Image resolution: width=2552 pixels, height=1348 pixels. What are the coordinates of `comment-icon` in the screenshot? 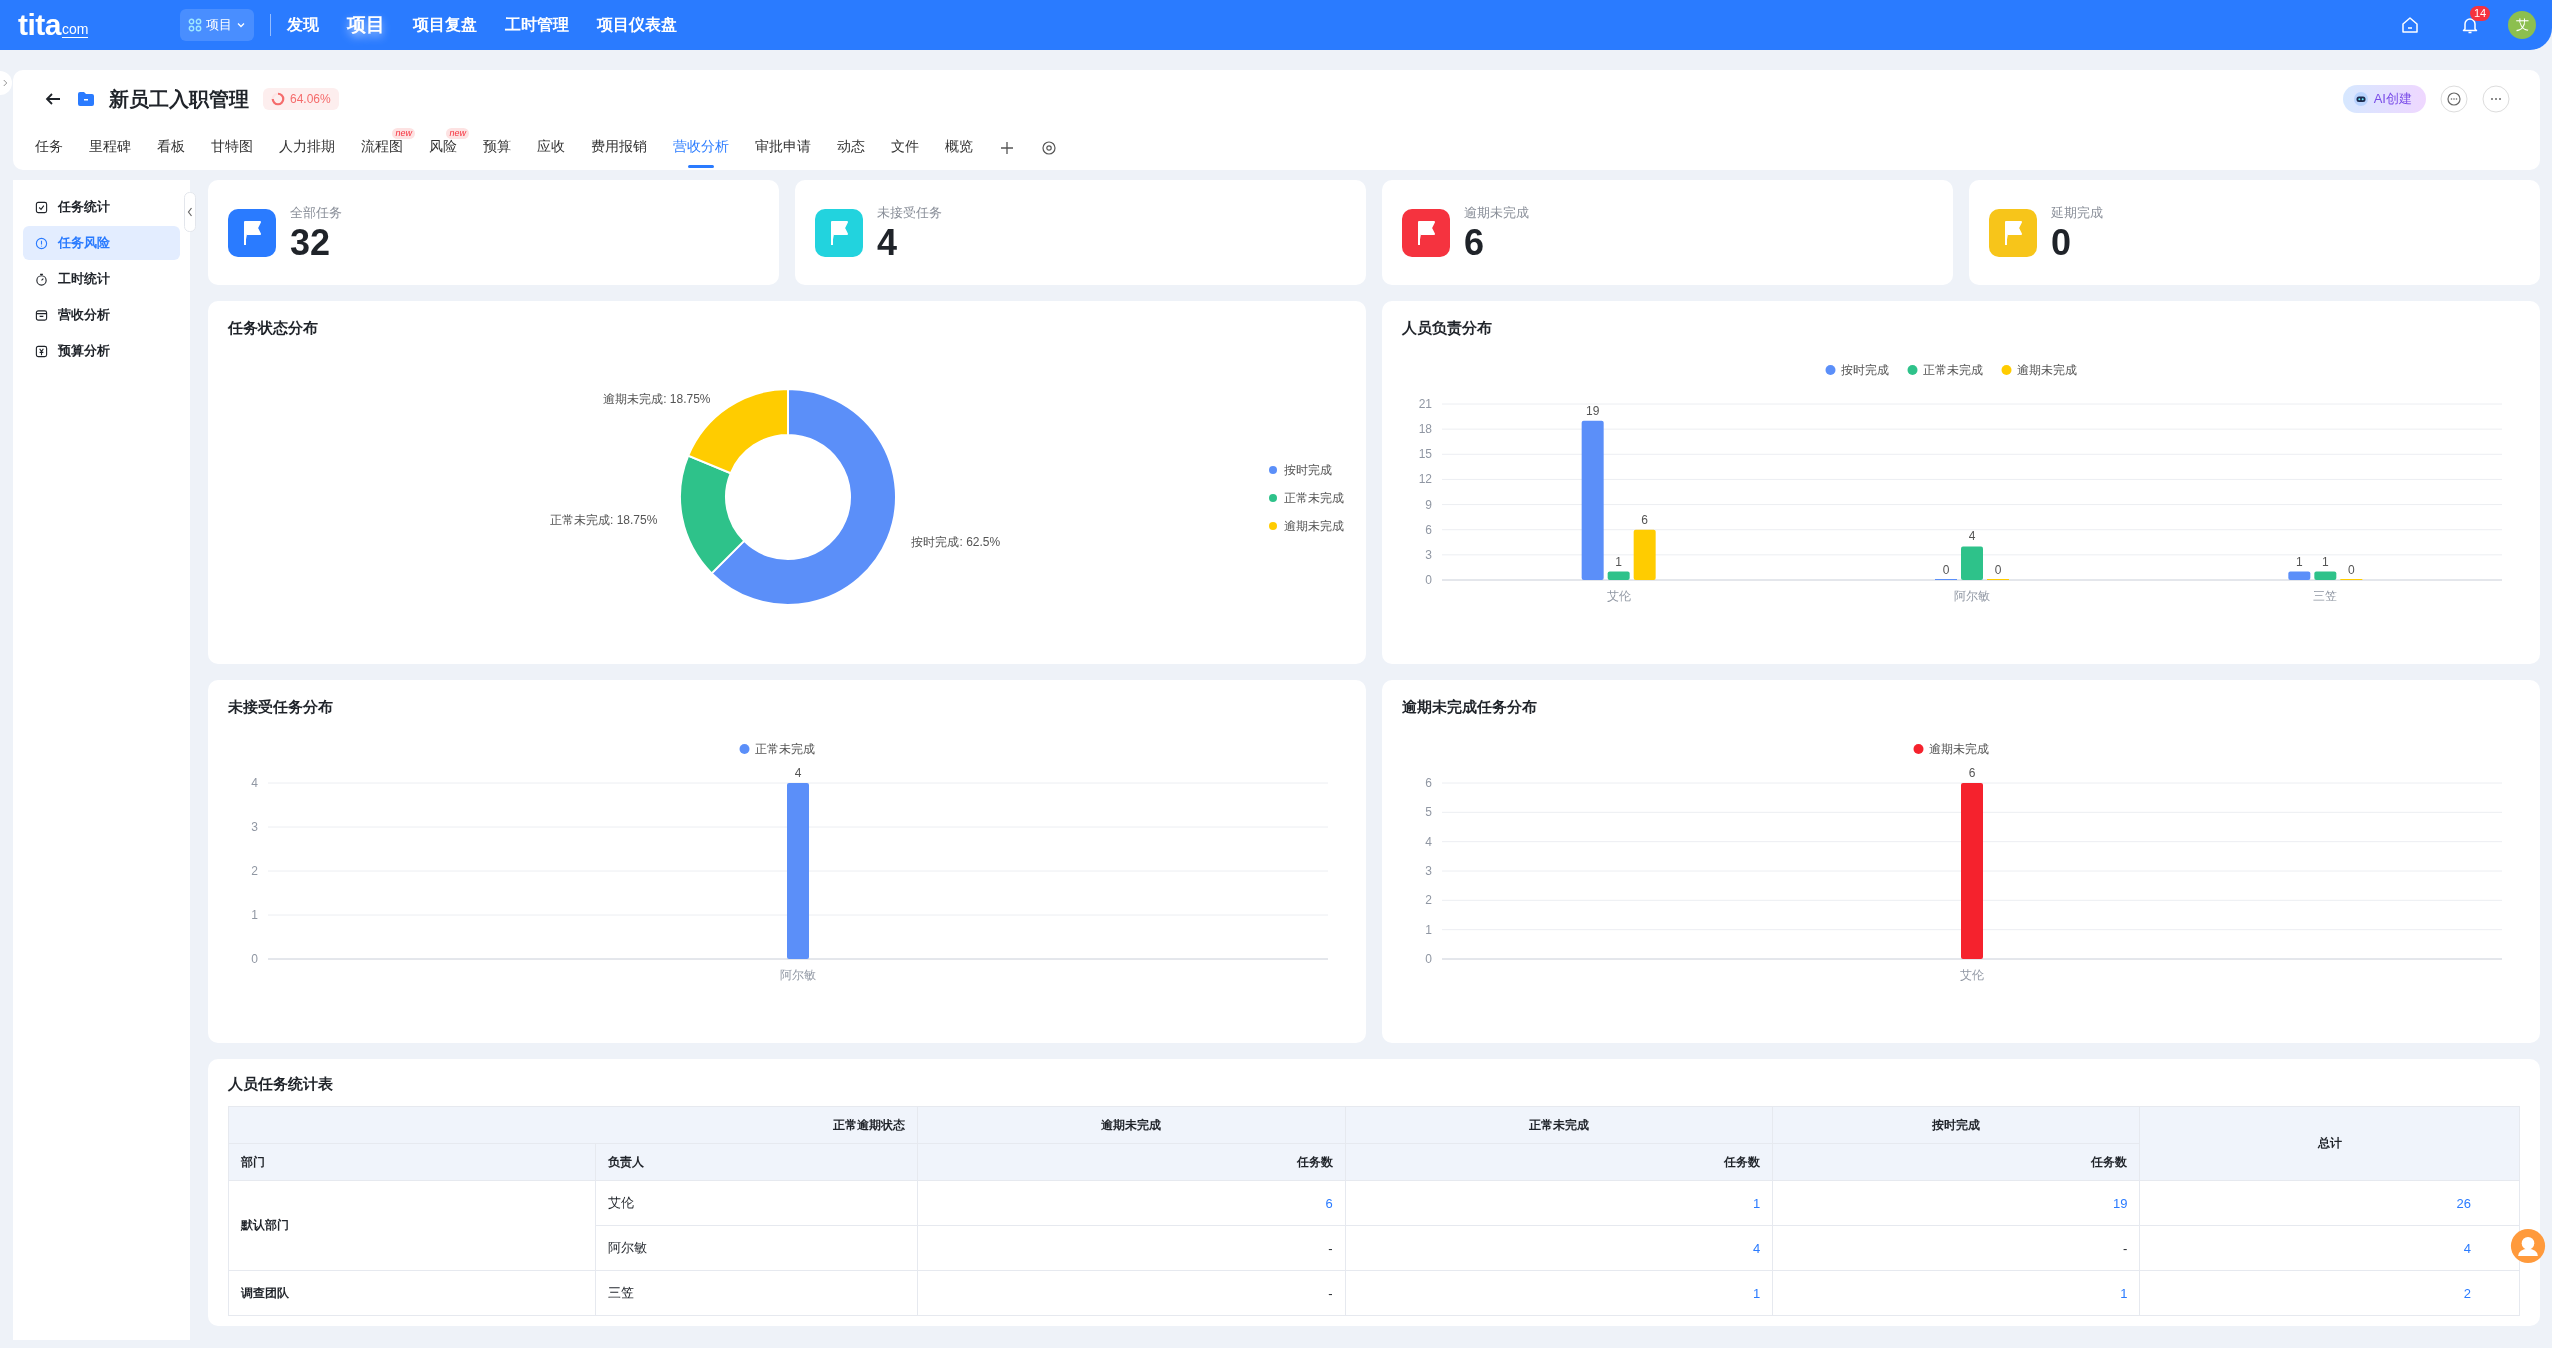 It's located at (2454, 99).